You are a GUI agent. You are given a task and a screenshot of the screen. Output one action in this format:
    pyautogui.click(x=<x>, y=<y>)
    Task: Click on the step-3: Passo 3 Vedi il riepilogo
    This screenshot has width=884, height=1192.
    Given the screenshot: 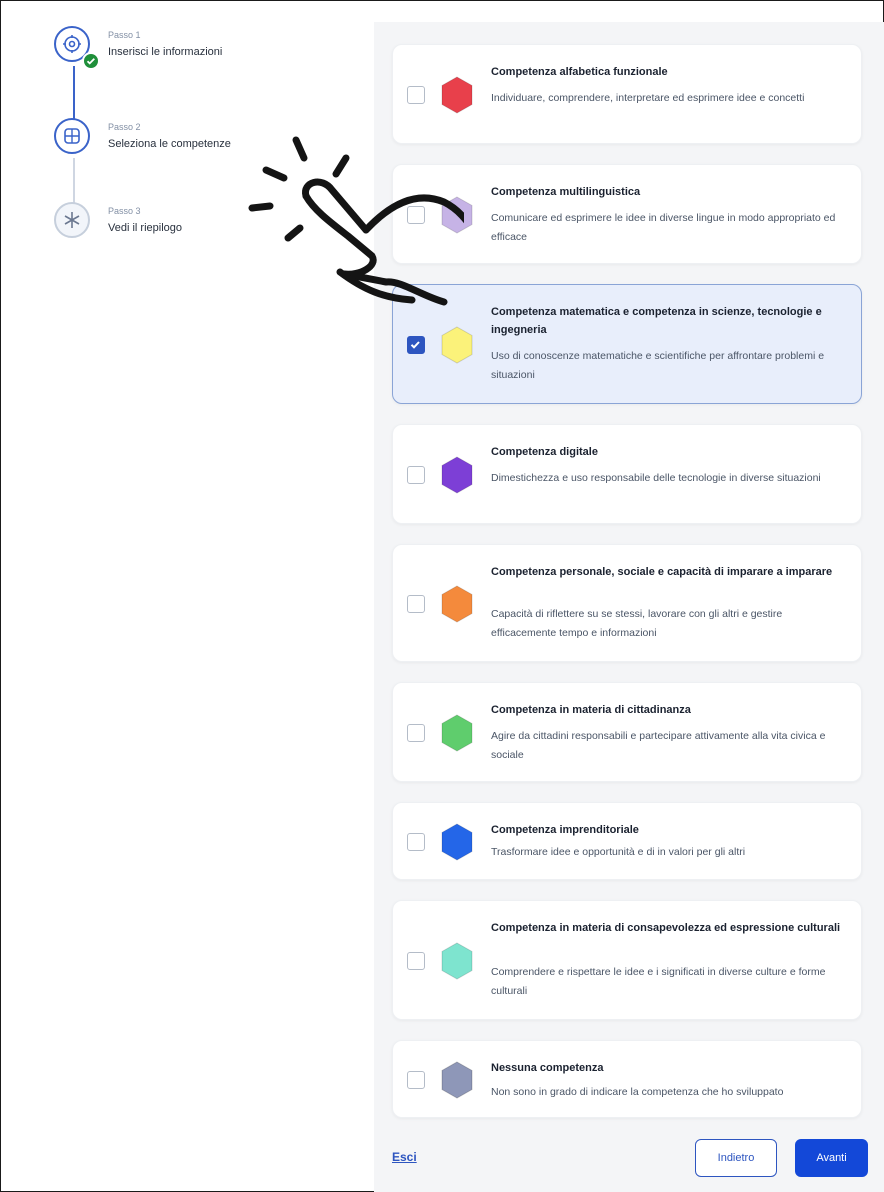 What is the action you would take?
    pyautogui.click(x=182, y=223)
    